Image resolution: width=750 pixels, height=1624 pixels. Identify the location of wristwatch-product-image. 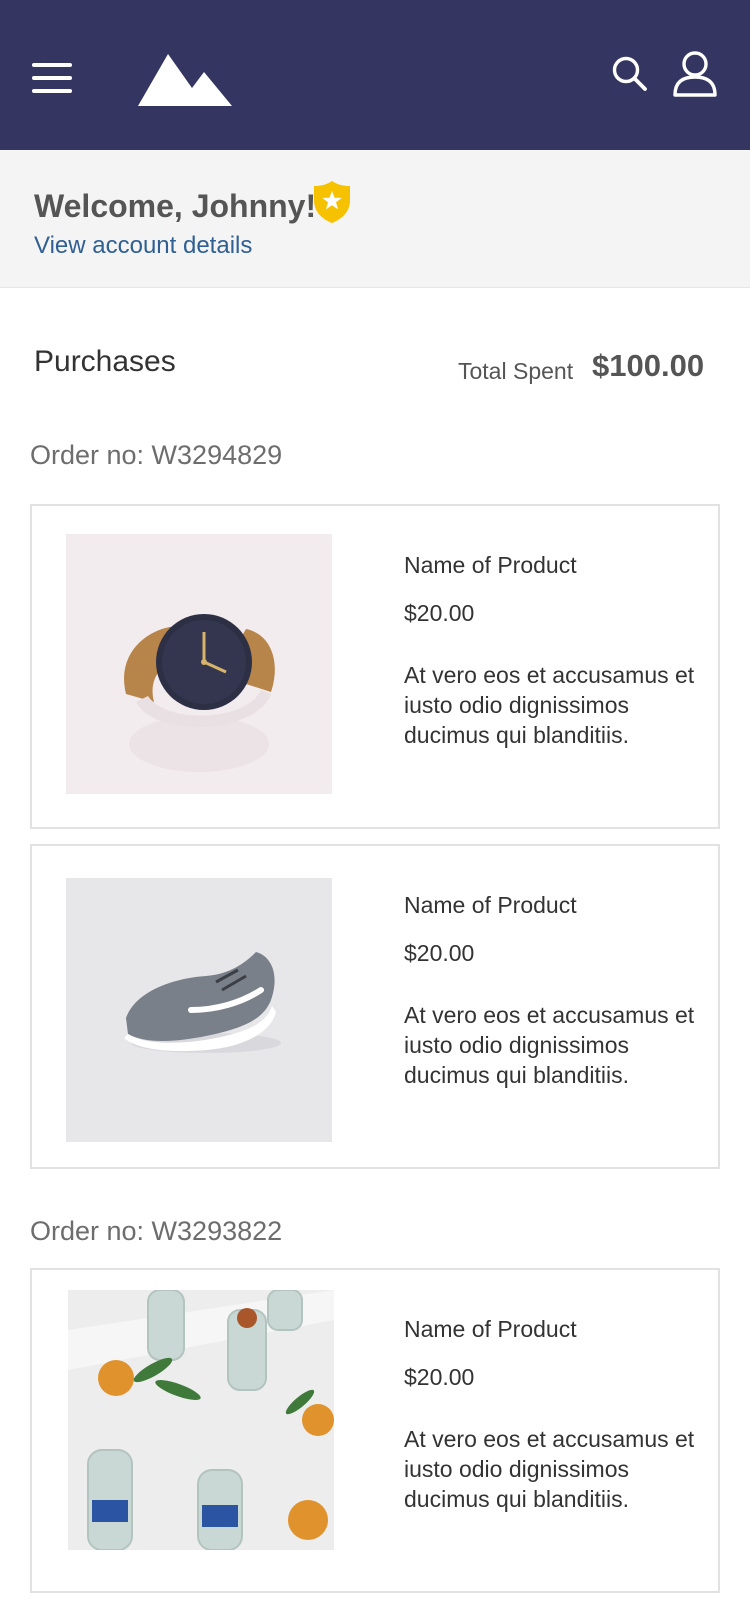
(199, 664).